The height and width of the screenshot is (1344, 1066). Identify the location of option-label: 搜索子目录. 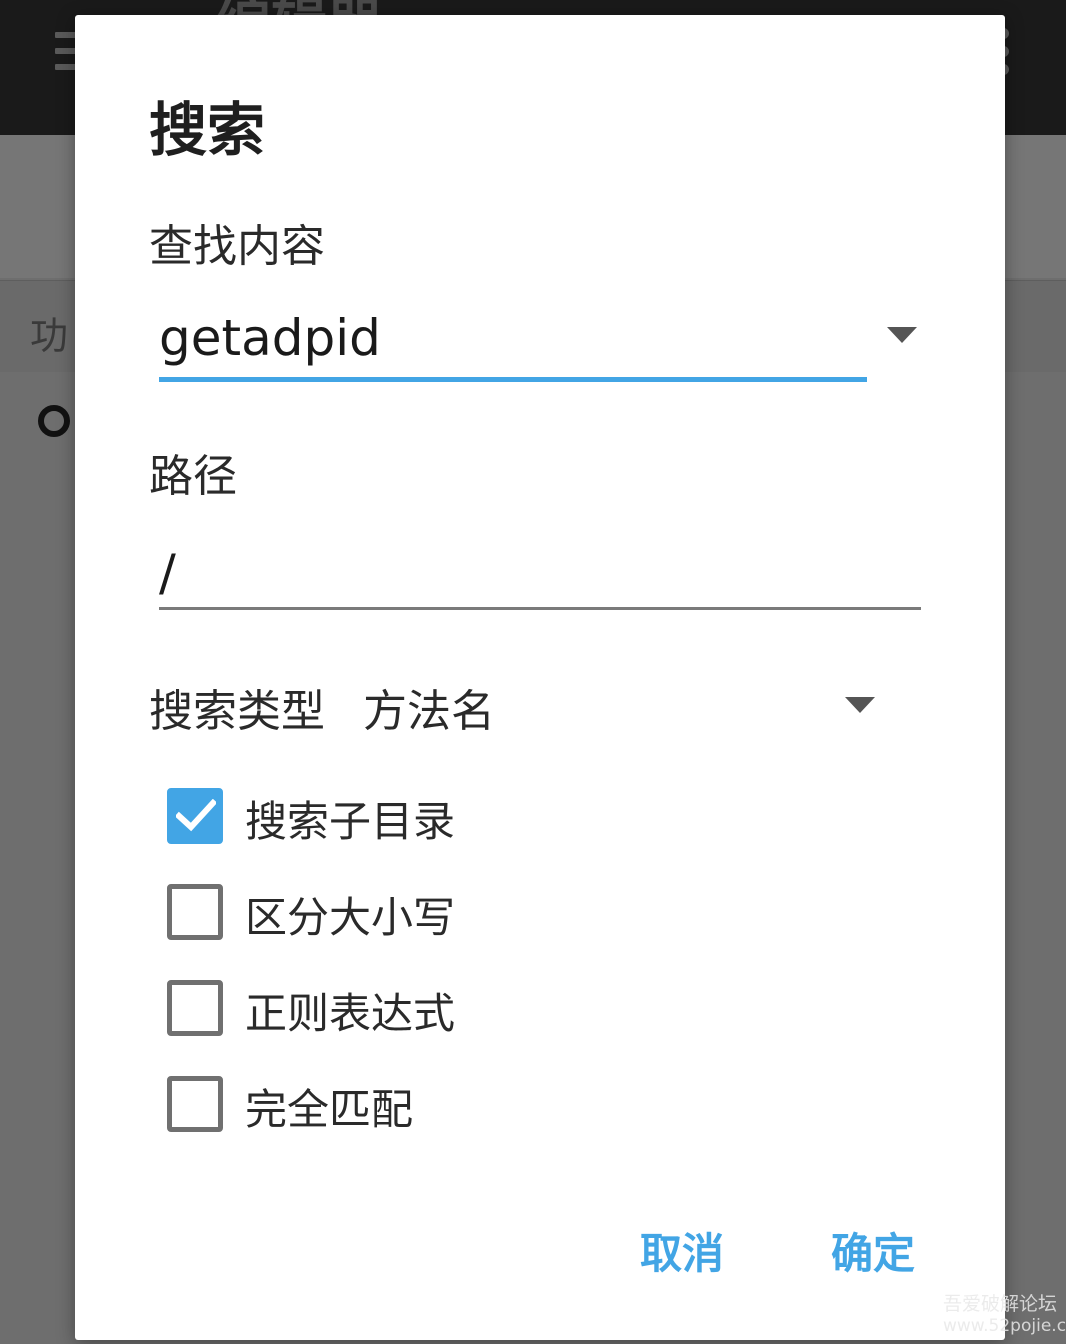
(350, 821).